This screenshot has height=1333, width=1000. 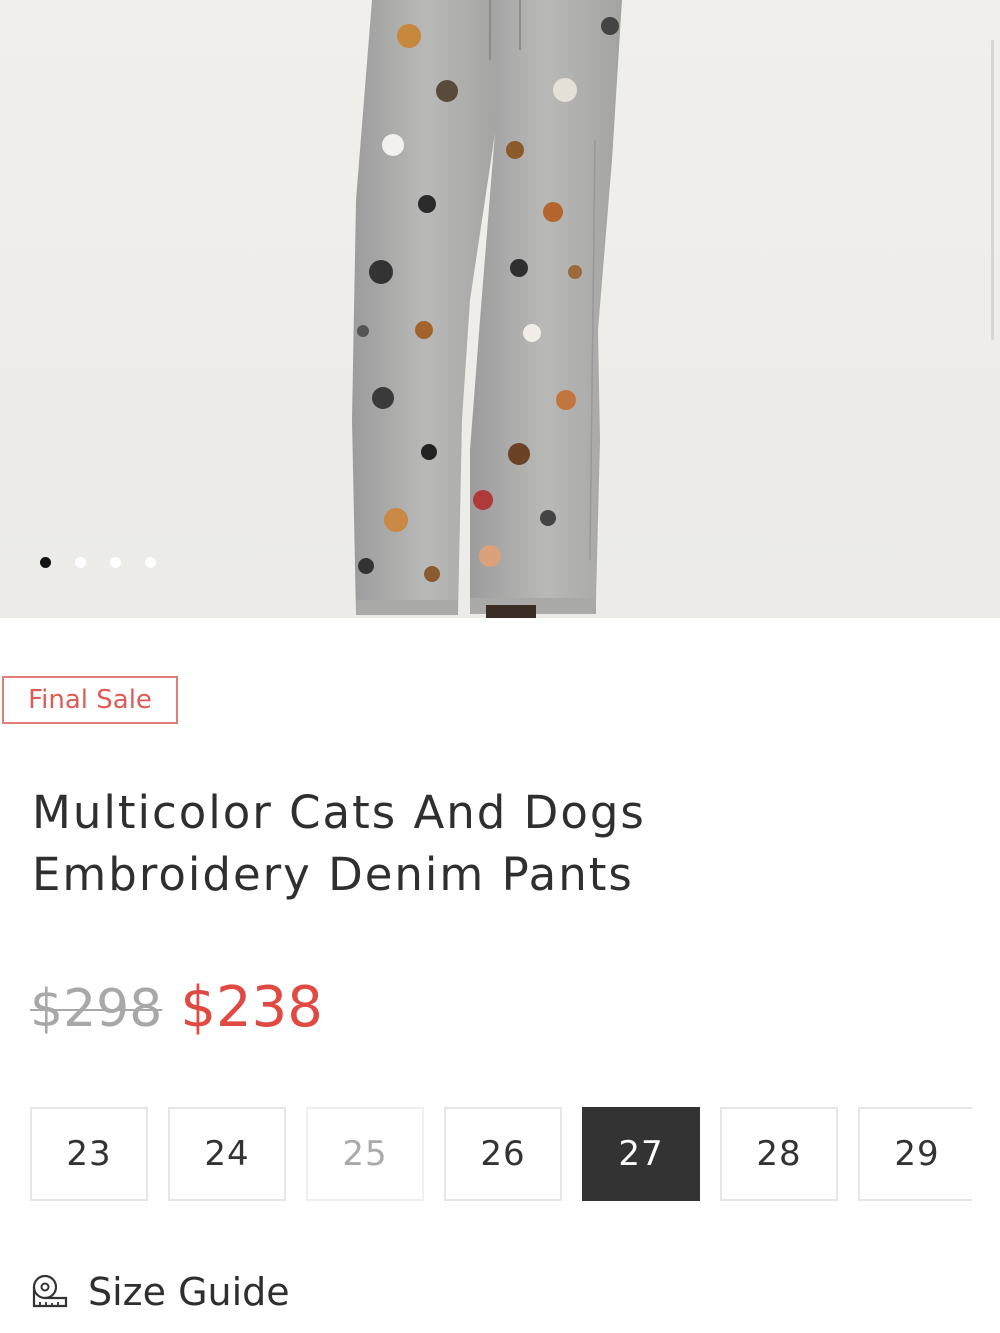 What do you see at coordinates (50, 1291) in the screenshot?
I see `tape-measure-icon` at bounding box center [50, 1291].